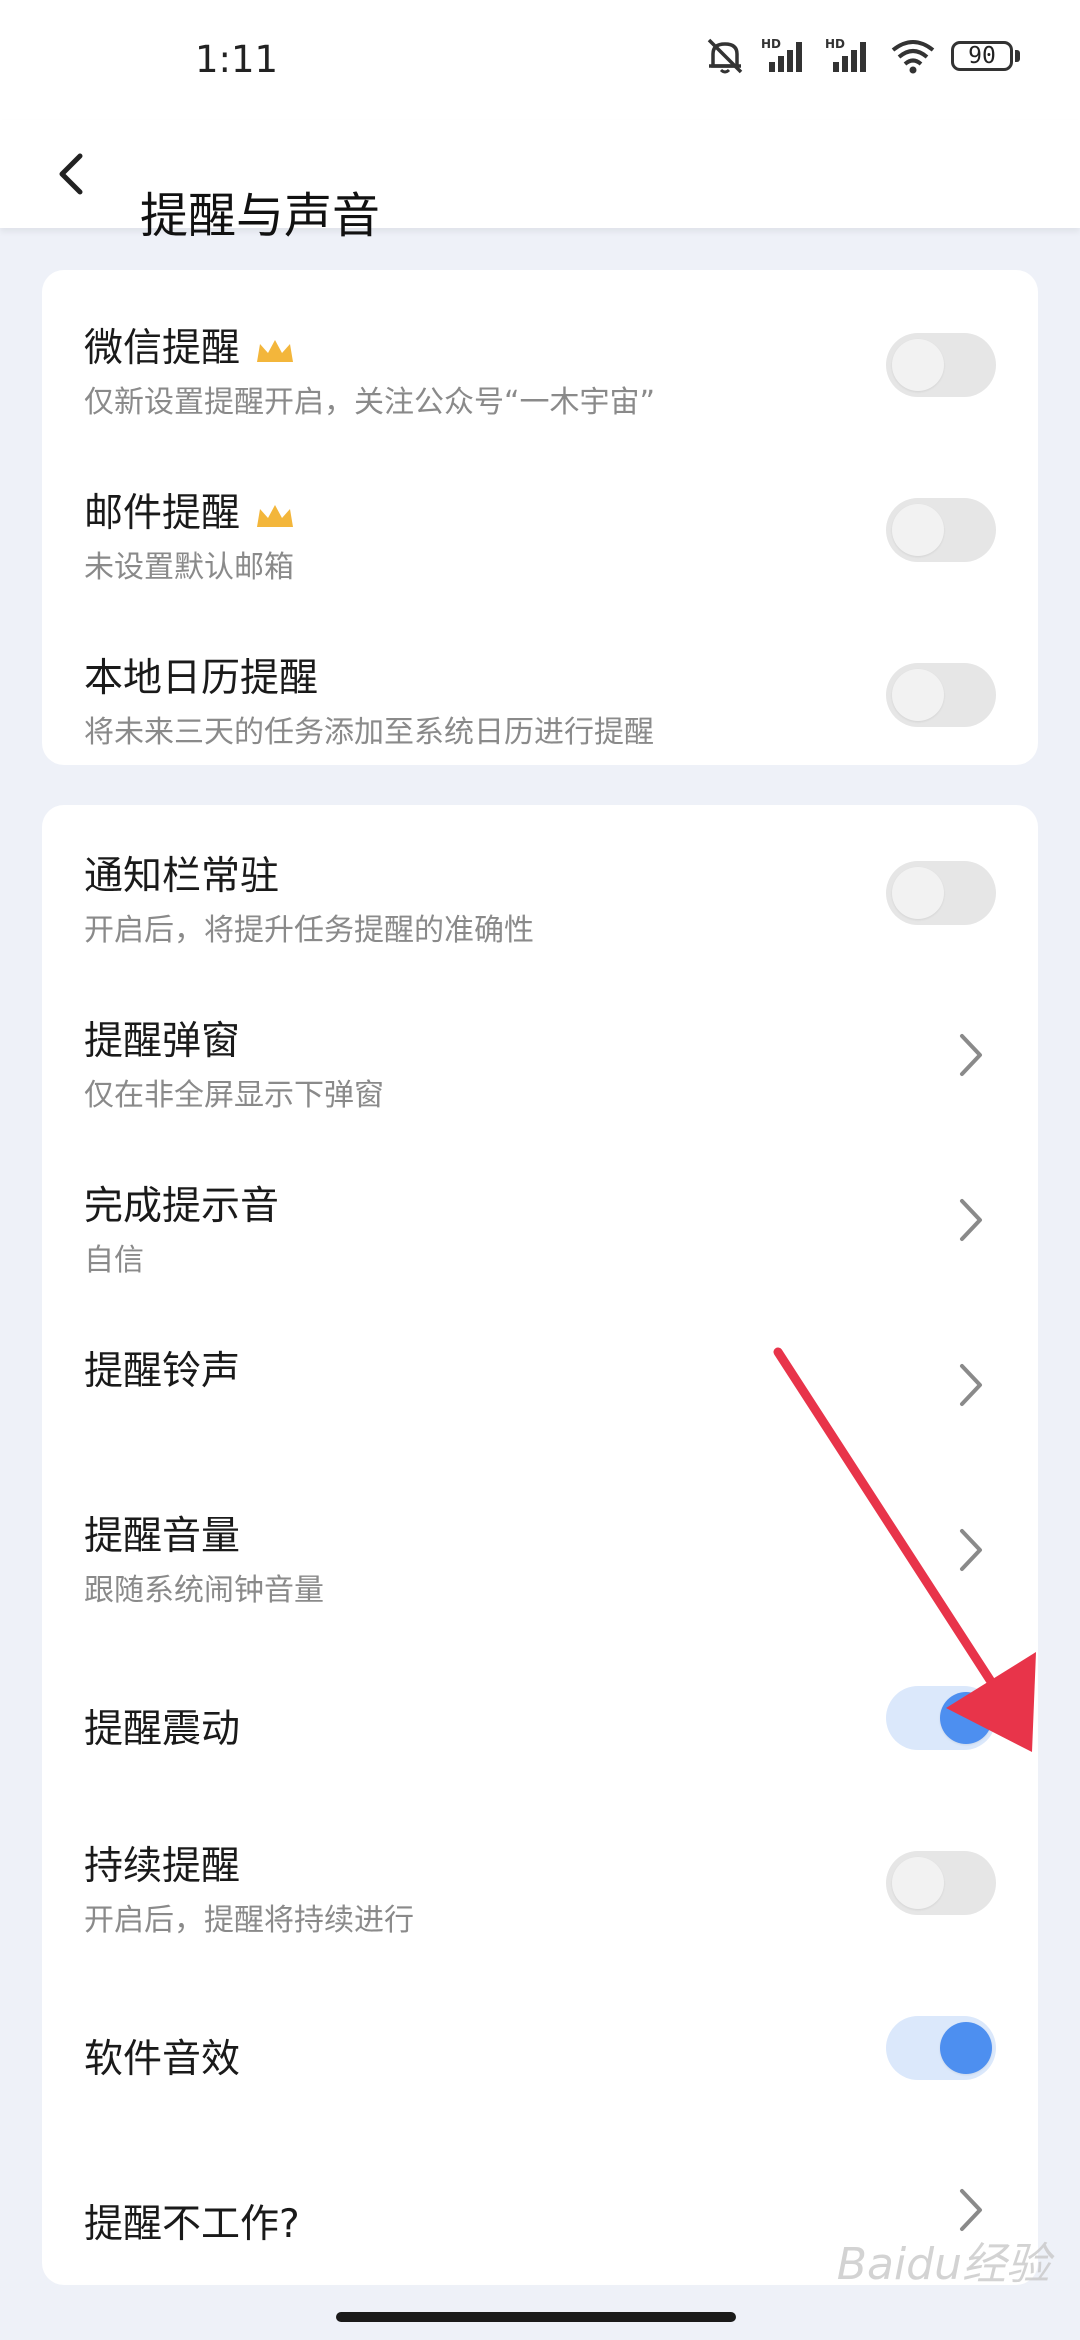 The image size is (1080, 2340). I want to click on battery-icon: 90, so click(982, 56).